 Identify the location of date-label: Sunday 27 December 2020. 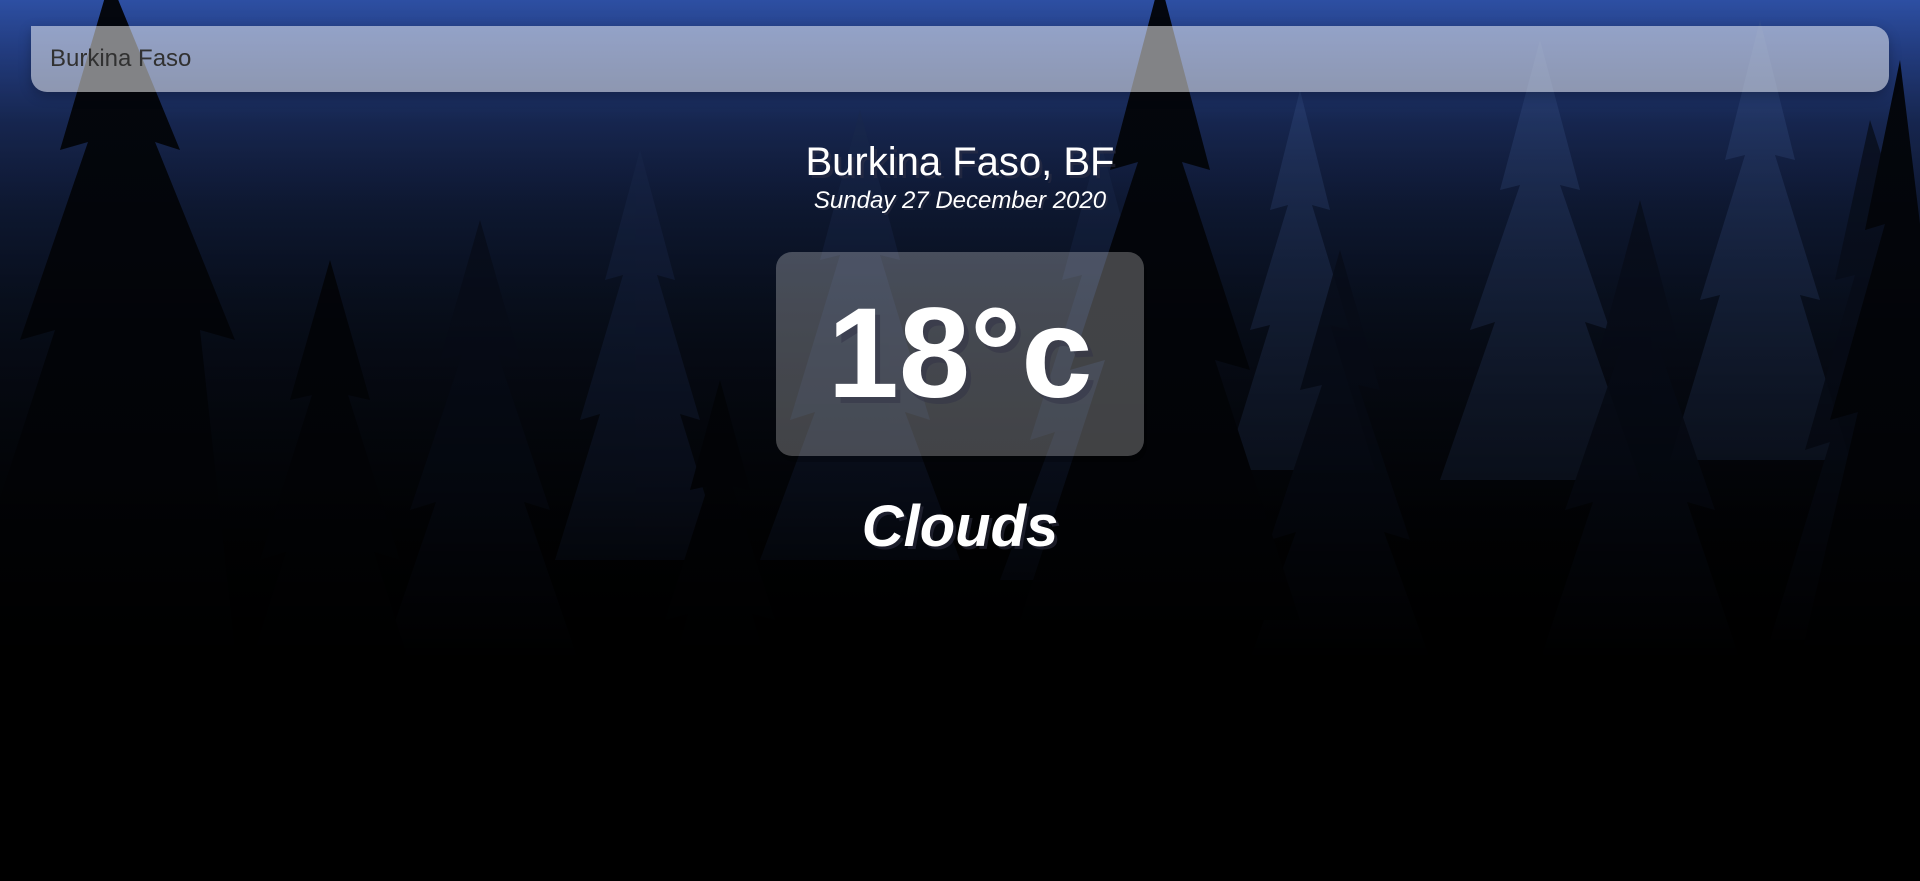
(960, 200).